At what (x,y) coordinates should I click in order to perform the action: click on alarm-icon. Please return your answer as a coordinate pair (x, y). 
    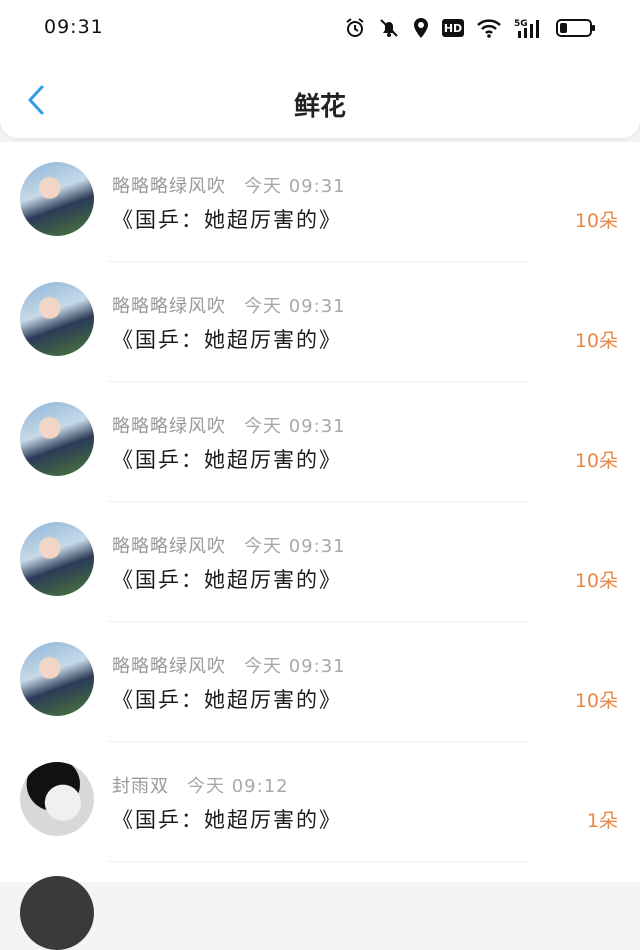
    Looking at the image, I should click on (355, 28).